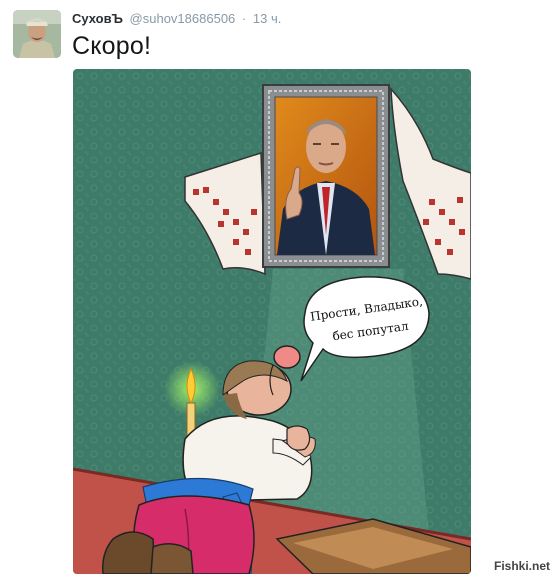 The height and width of the screenshot is (578, 558). I want to click on avatar, so click(37, 34).